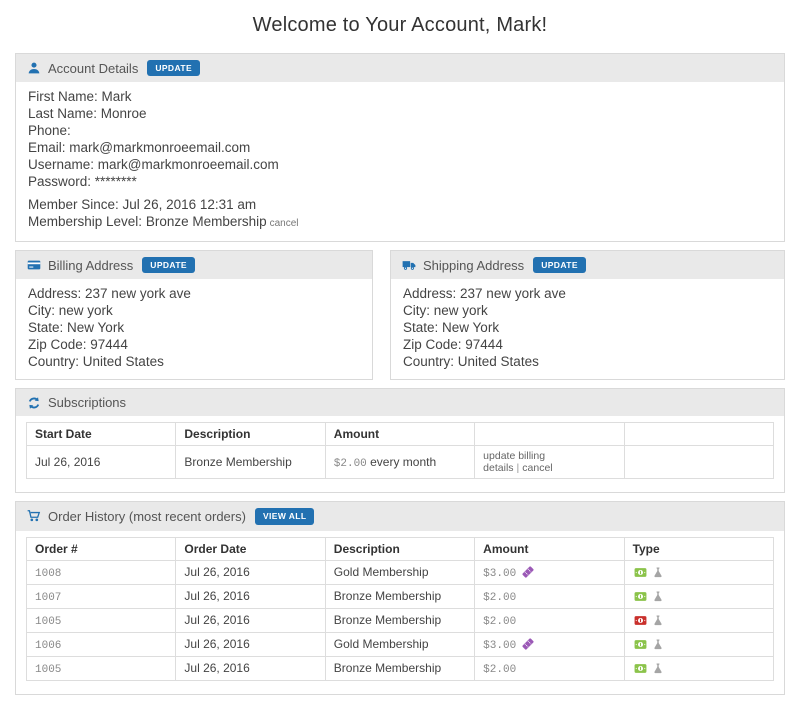  Describe the element at coordinates (549, 548) in the screenshot. I see `order-history-header-cell: Amount` at that location.